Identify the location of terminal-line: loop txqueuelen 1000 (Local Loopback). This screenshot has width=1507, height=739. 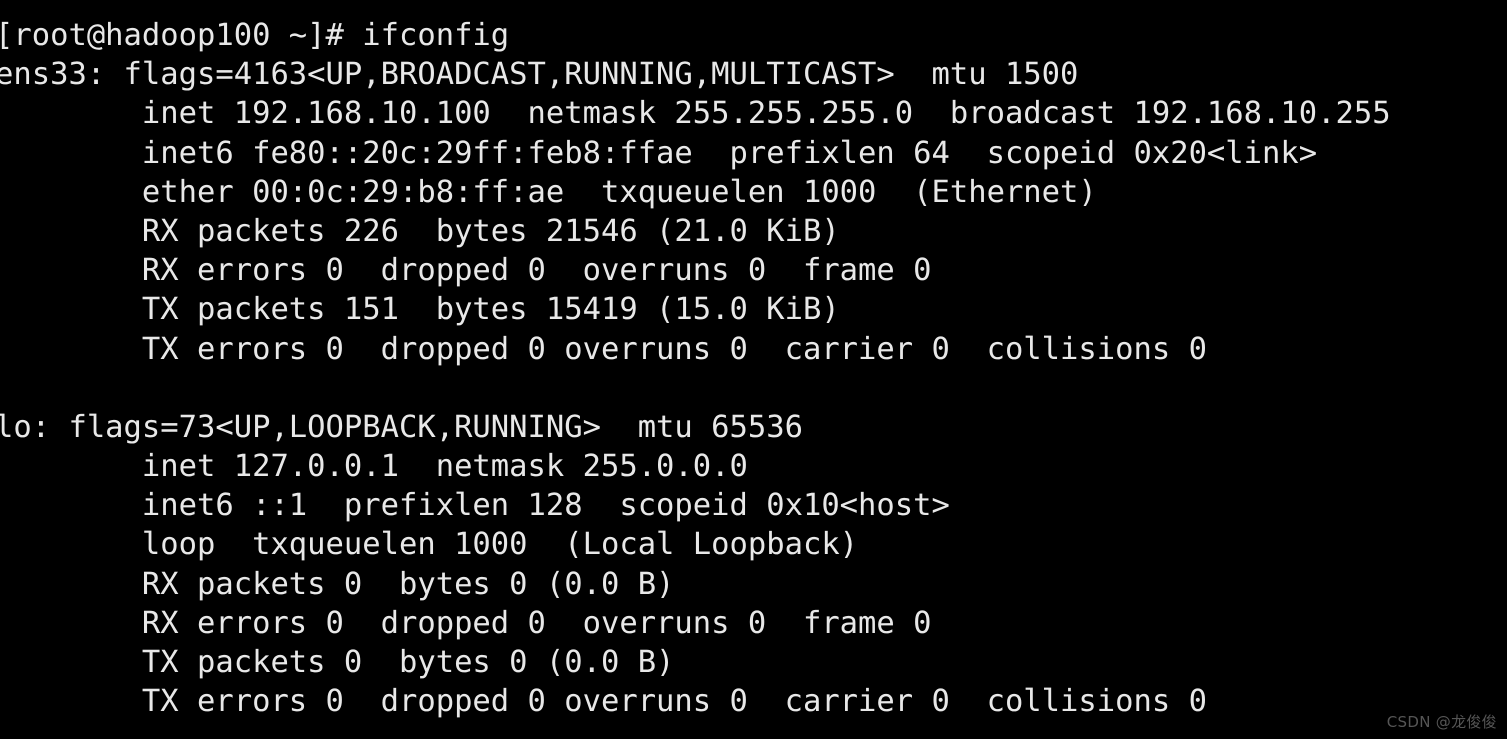
(429, 545).